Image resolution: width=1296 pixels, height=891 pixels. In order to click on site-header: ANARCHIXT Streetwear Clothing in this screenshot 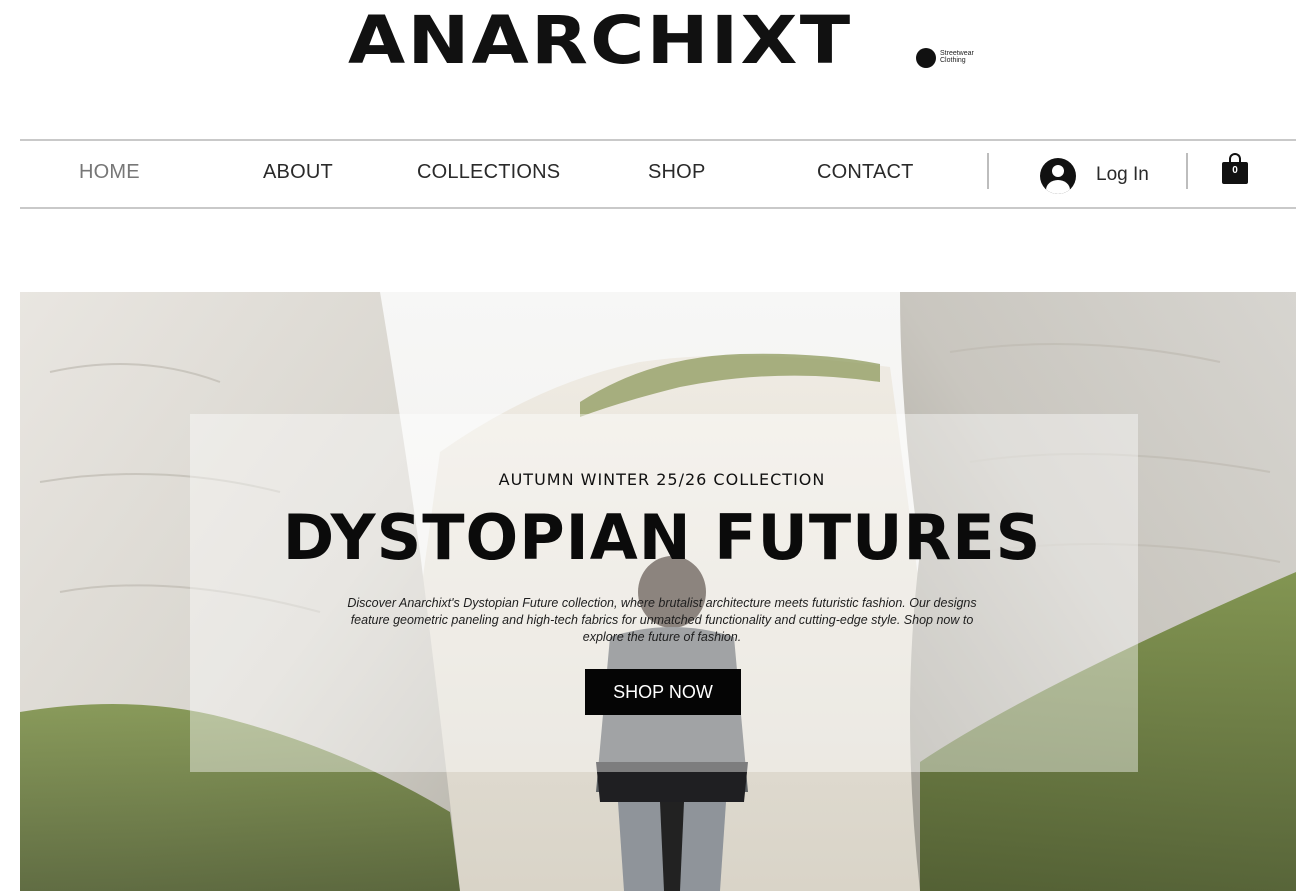, I will do `click(648, 55)`.